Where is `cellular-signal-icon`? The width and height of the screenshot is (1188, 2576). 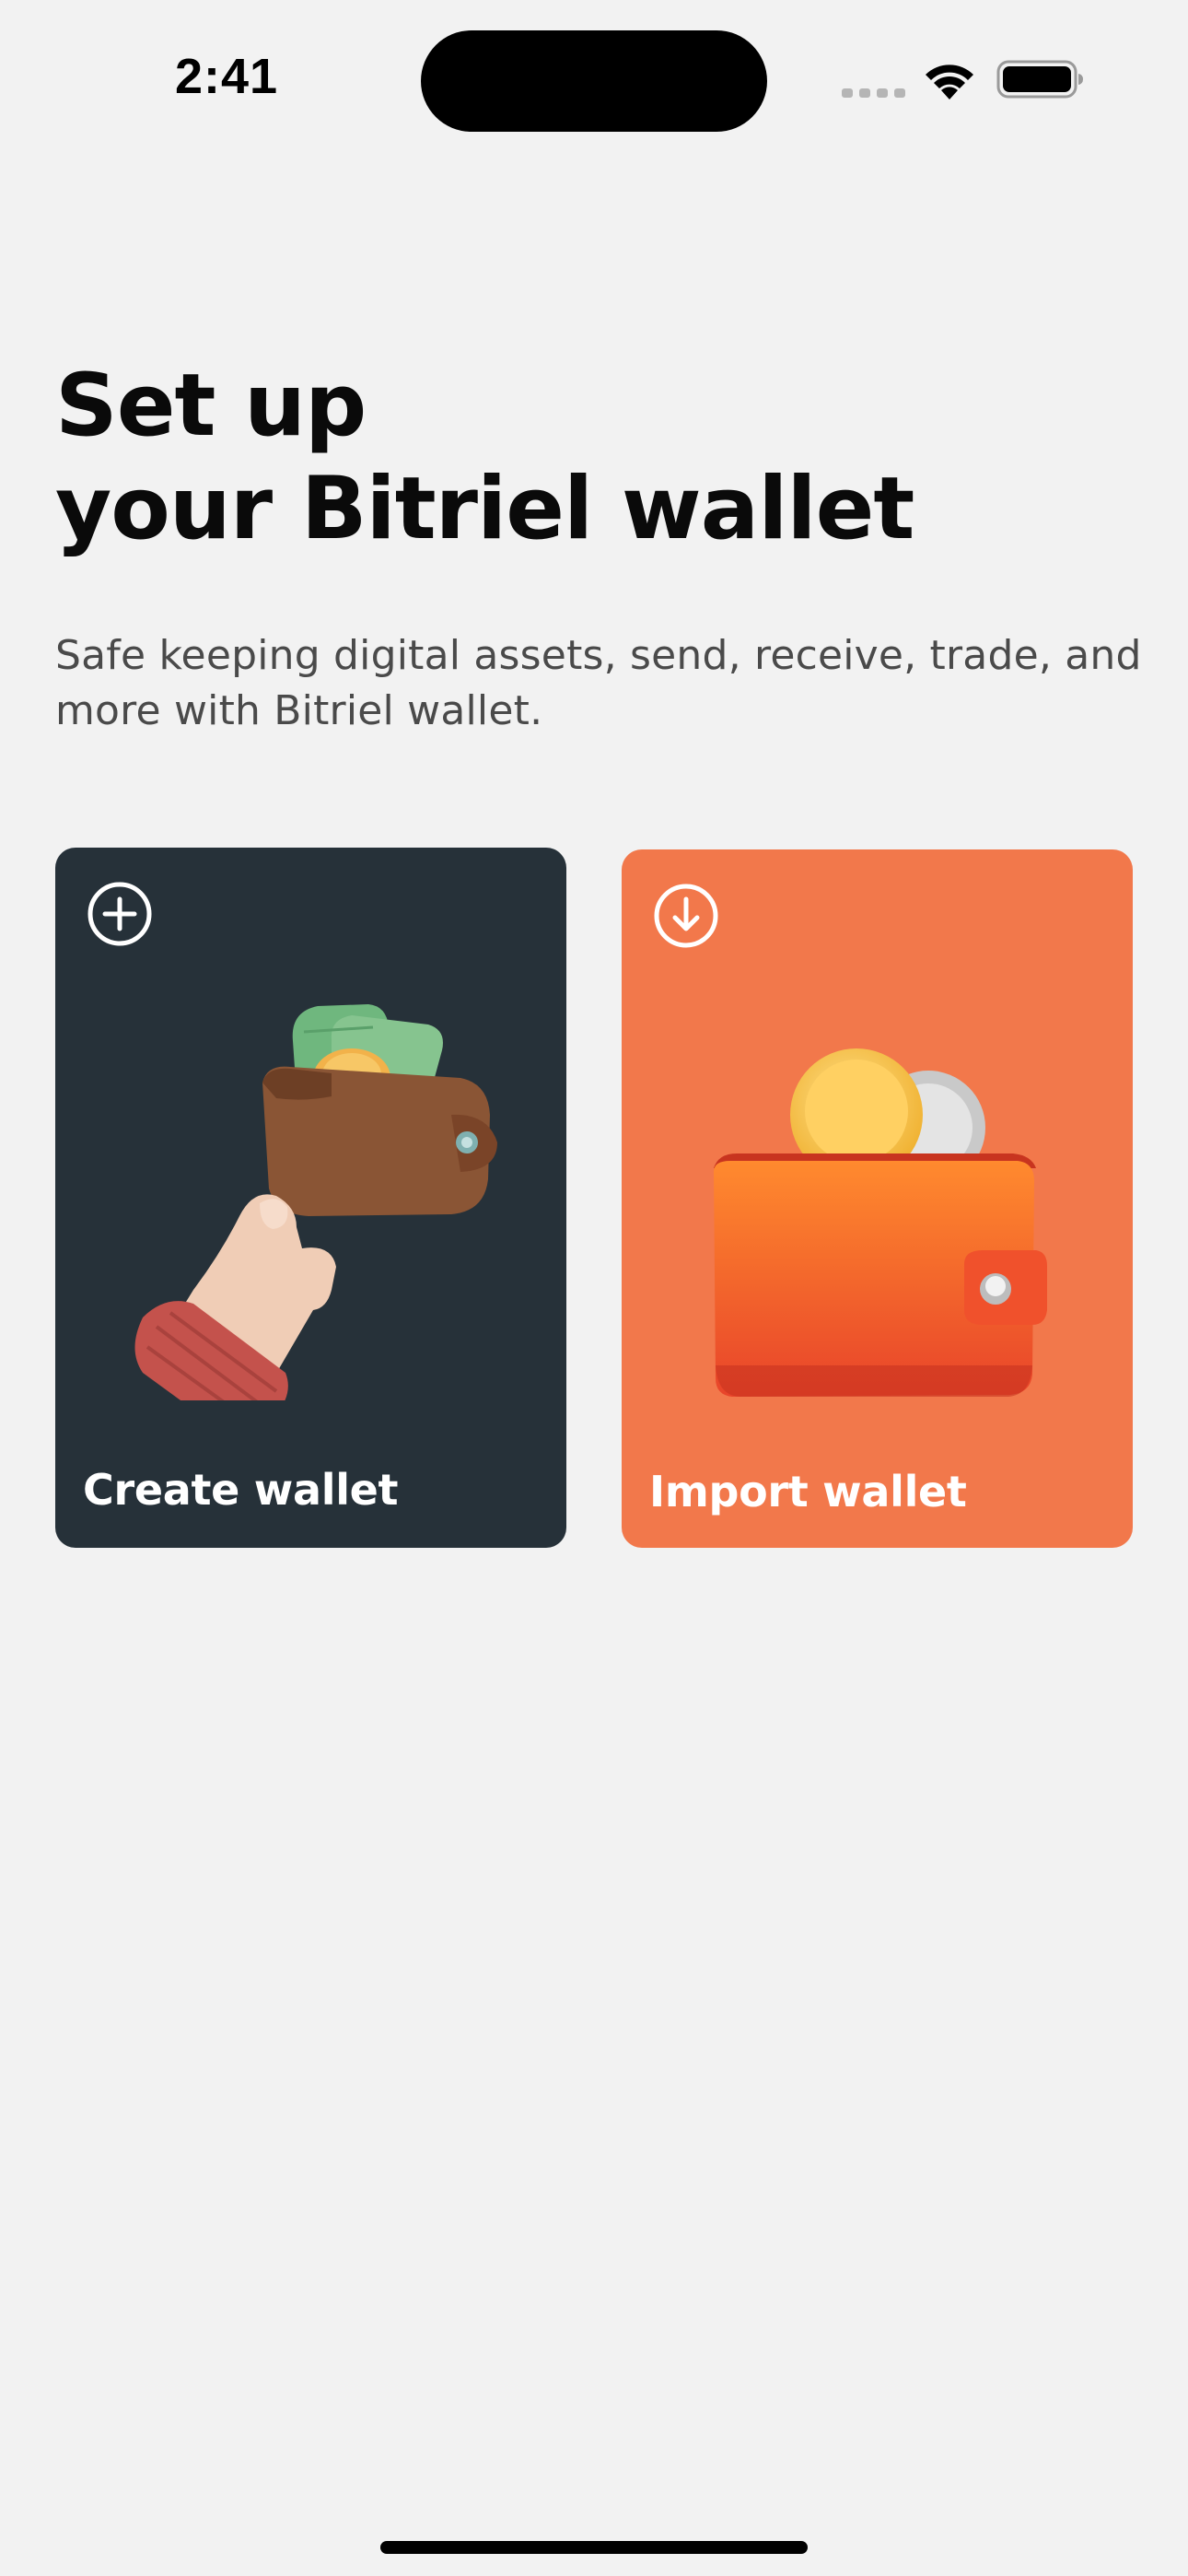 cellular-signal-icon is located at coordinates (873, 93).